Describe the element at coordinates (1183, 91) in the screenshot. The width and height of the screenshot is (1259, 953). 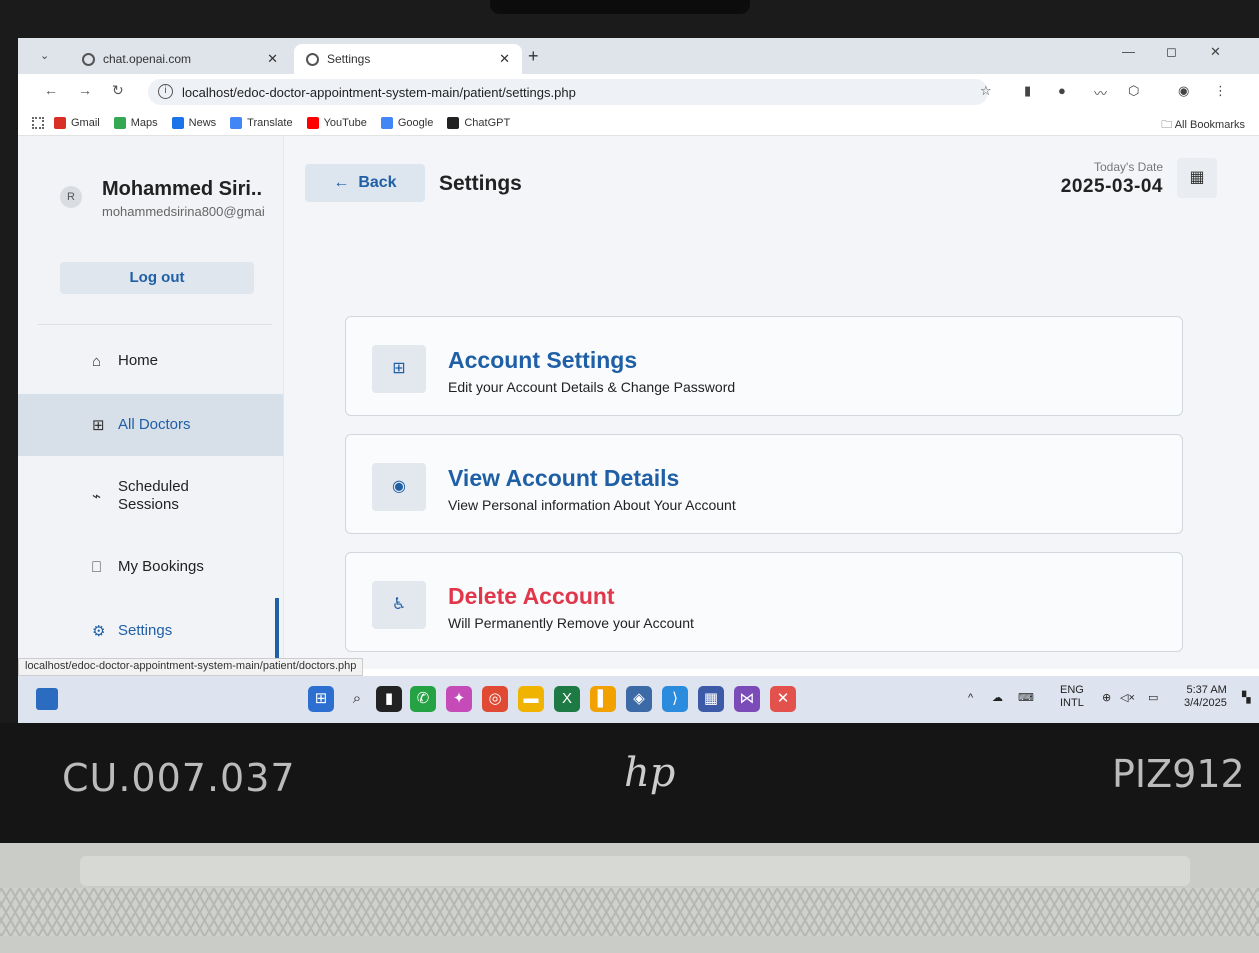
I see `profile-icon: ◉` at that location.